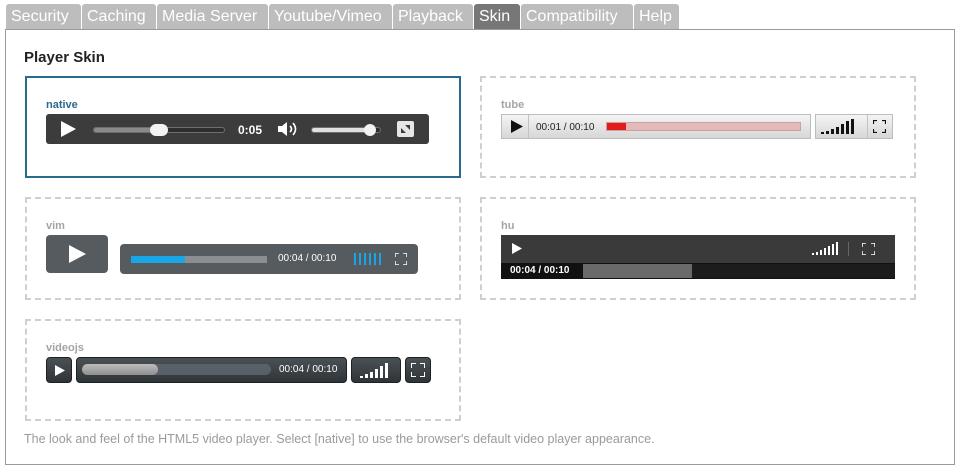 This screenshot has height=468, width=960. What do you see at coordinates (330, 16) in the screenshot?
I see `tab-youtube-vimeo: Youtube/Vimeo` at bounding box center [330, 16].